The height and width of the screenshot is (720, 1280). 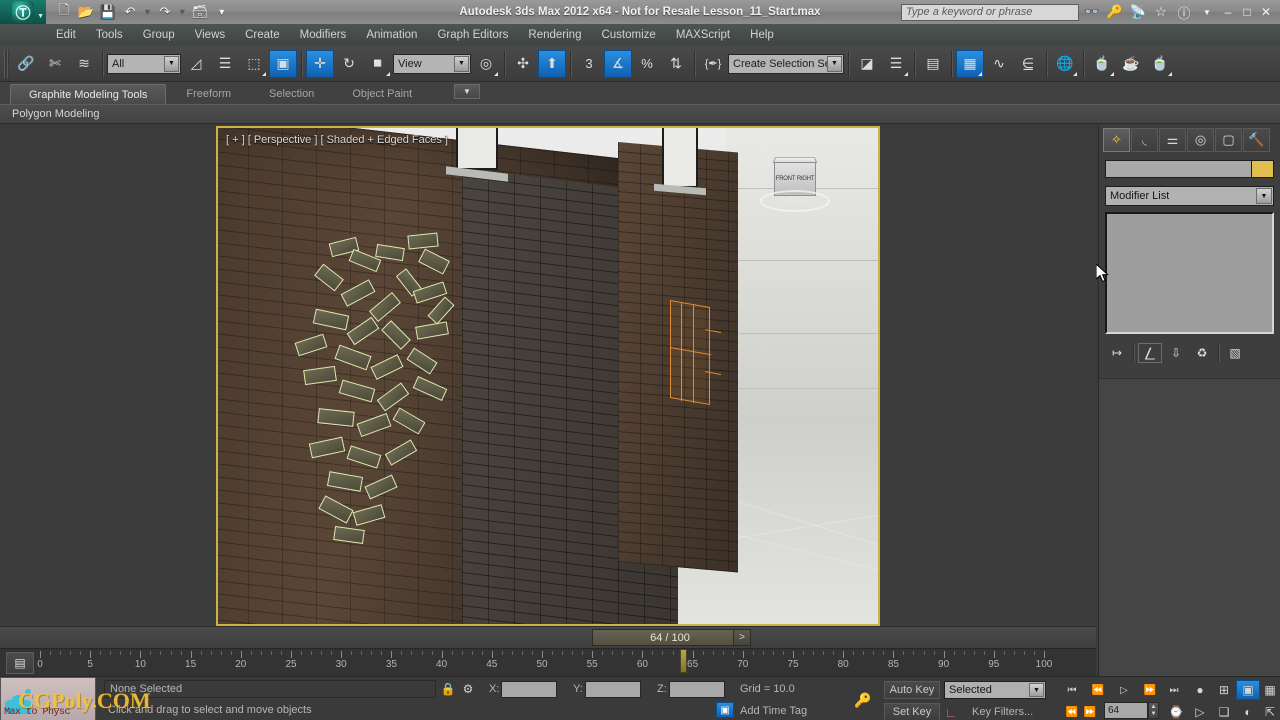 I want to click on curve-editor-icon: ∿, so click(x=999, y=64).